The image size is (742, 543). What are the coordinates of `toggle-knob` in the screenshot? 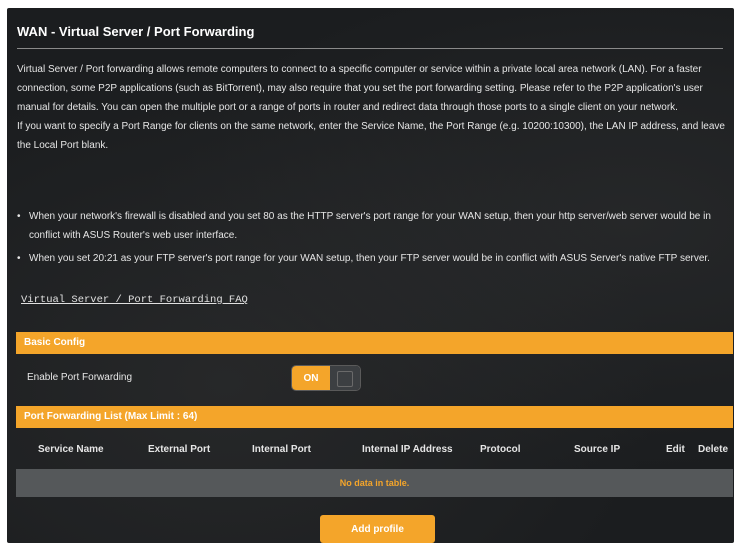 It's located at (345, 378).